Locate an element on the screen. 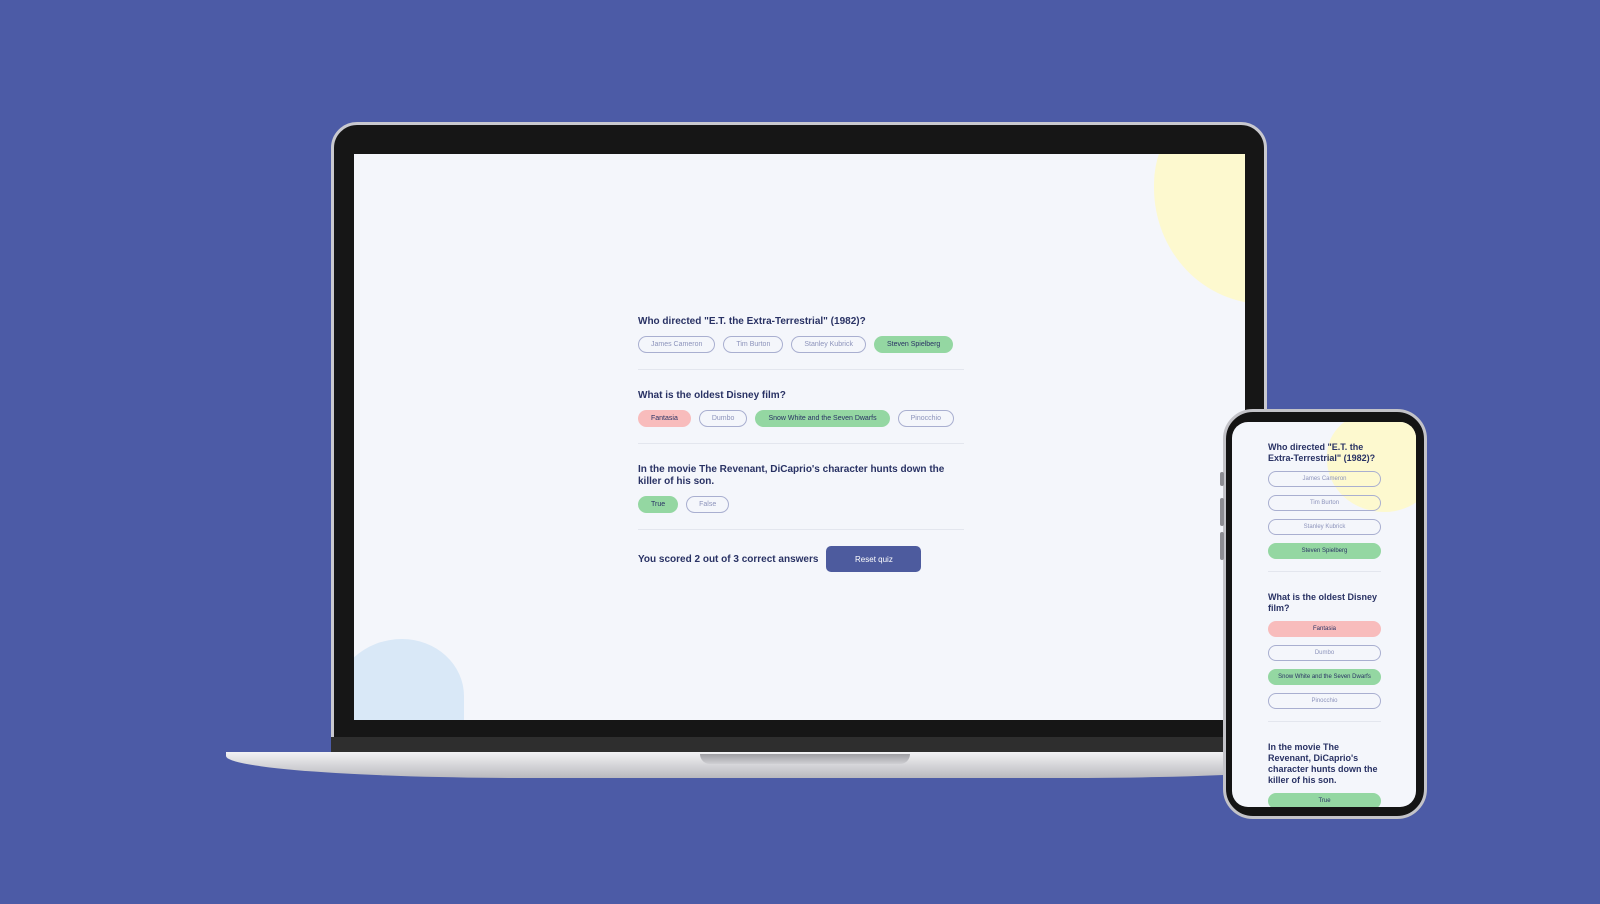 The height and width of the screenshot is (904, 1600). decorative-blob-yellow is located at coordinates (1199, 229).